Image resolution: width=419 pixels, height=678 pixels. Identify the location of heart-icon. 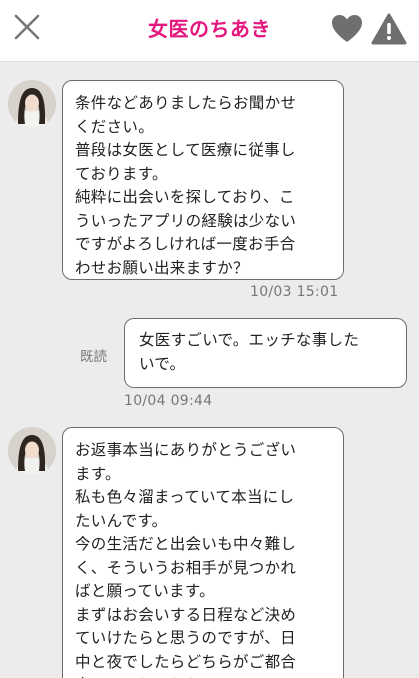
(347, 29).